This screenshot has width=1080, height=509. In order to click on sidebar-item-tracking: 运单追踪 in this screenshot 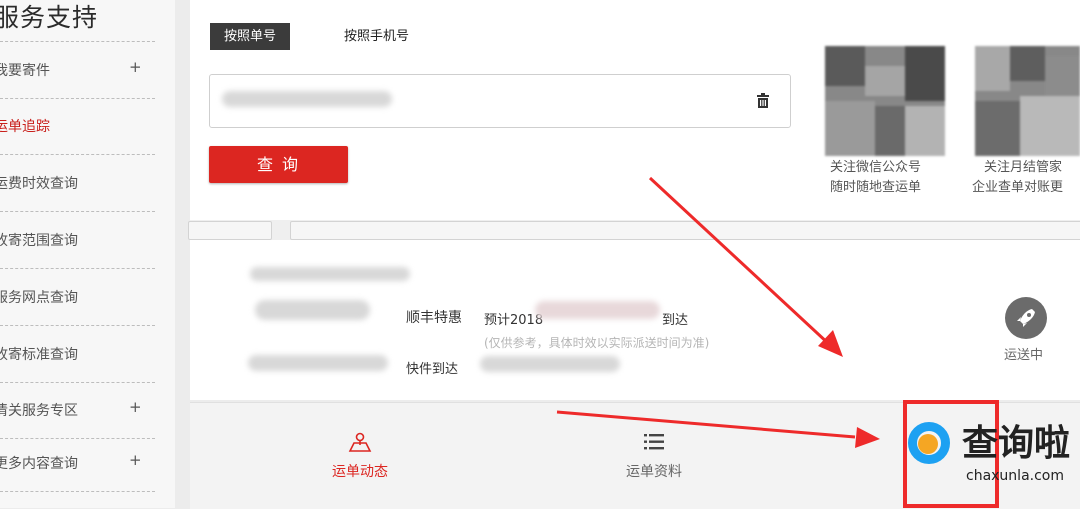, I will do `click(77, 126)`.